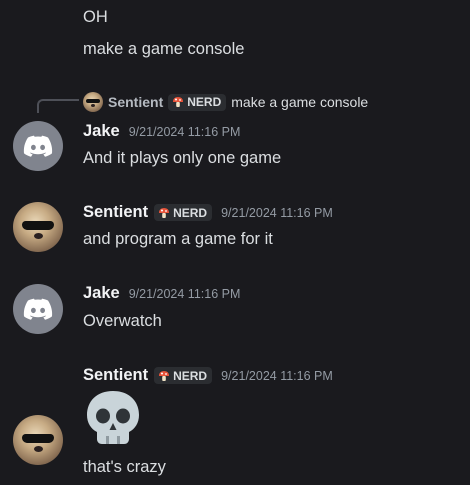  Describe the element at coordinates (95, 17) in the screenshot. I see `message-text: OH` at that location.